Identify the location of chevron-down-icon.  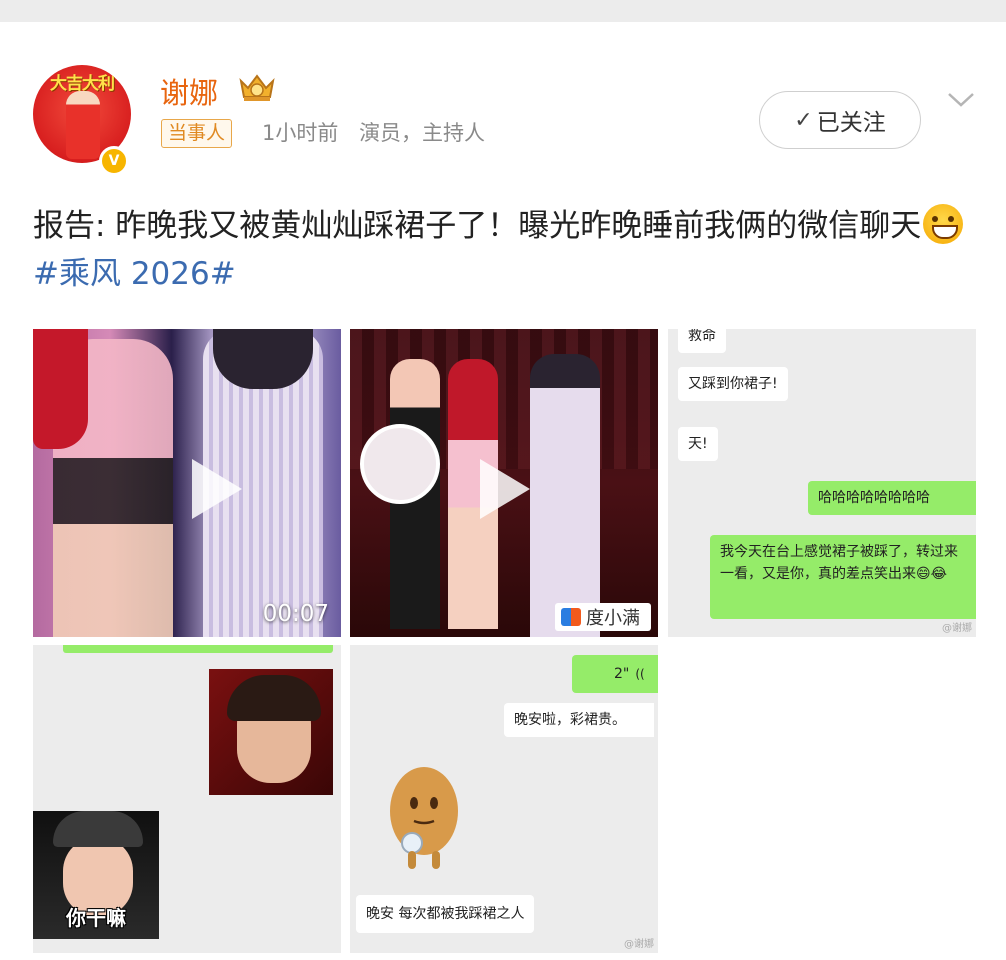
(961, 100).